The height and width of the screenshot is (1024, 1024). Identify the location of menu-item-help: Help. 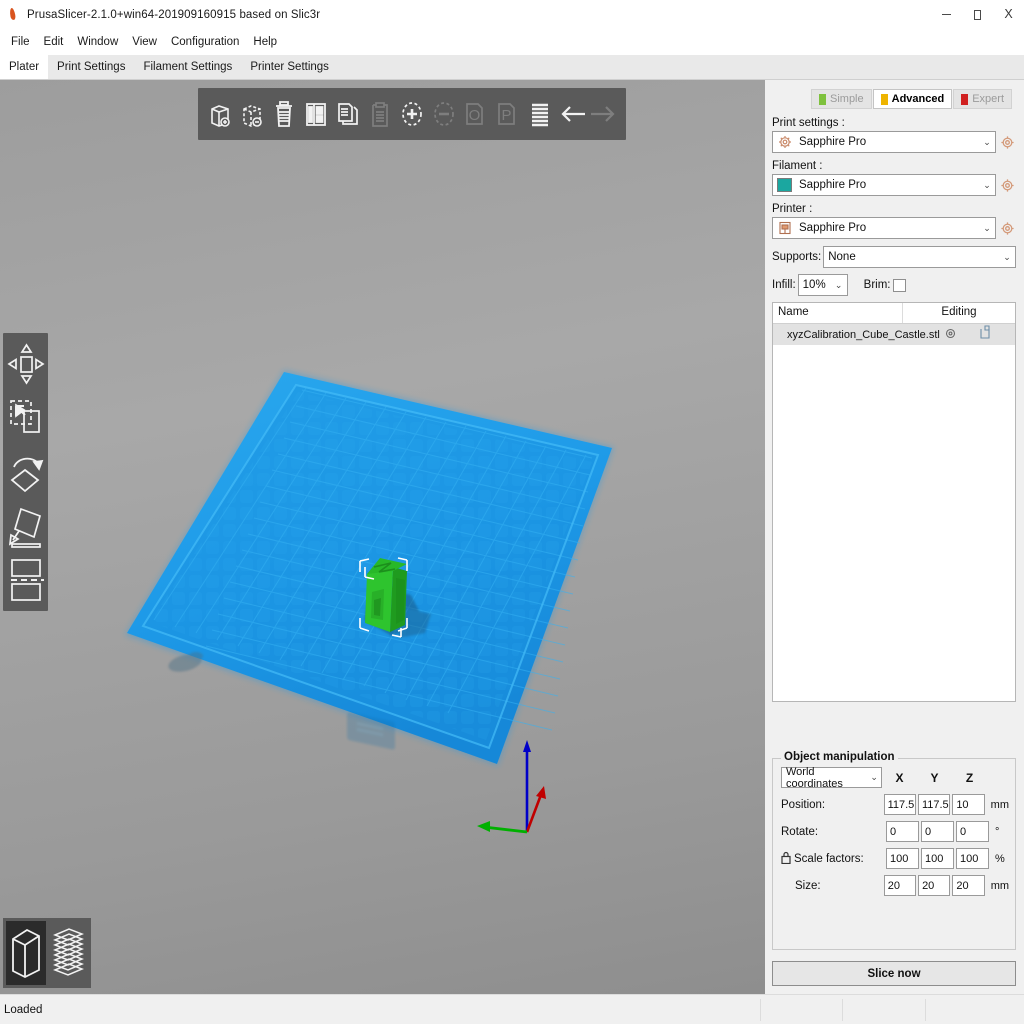
(265, 42).